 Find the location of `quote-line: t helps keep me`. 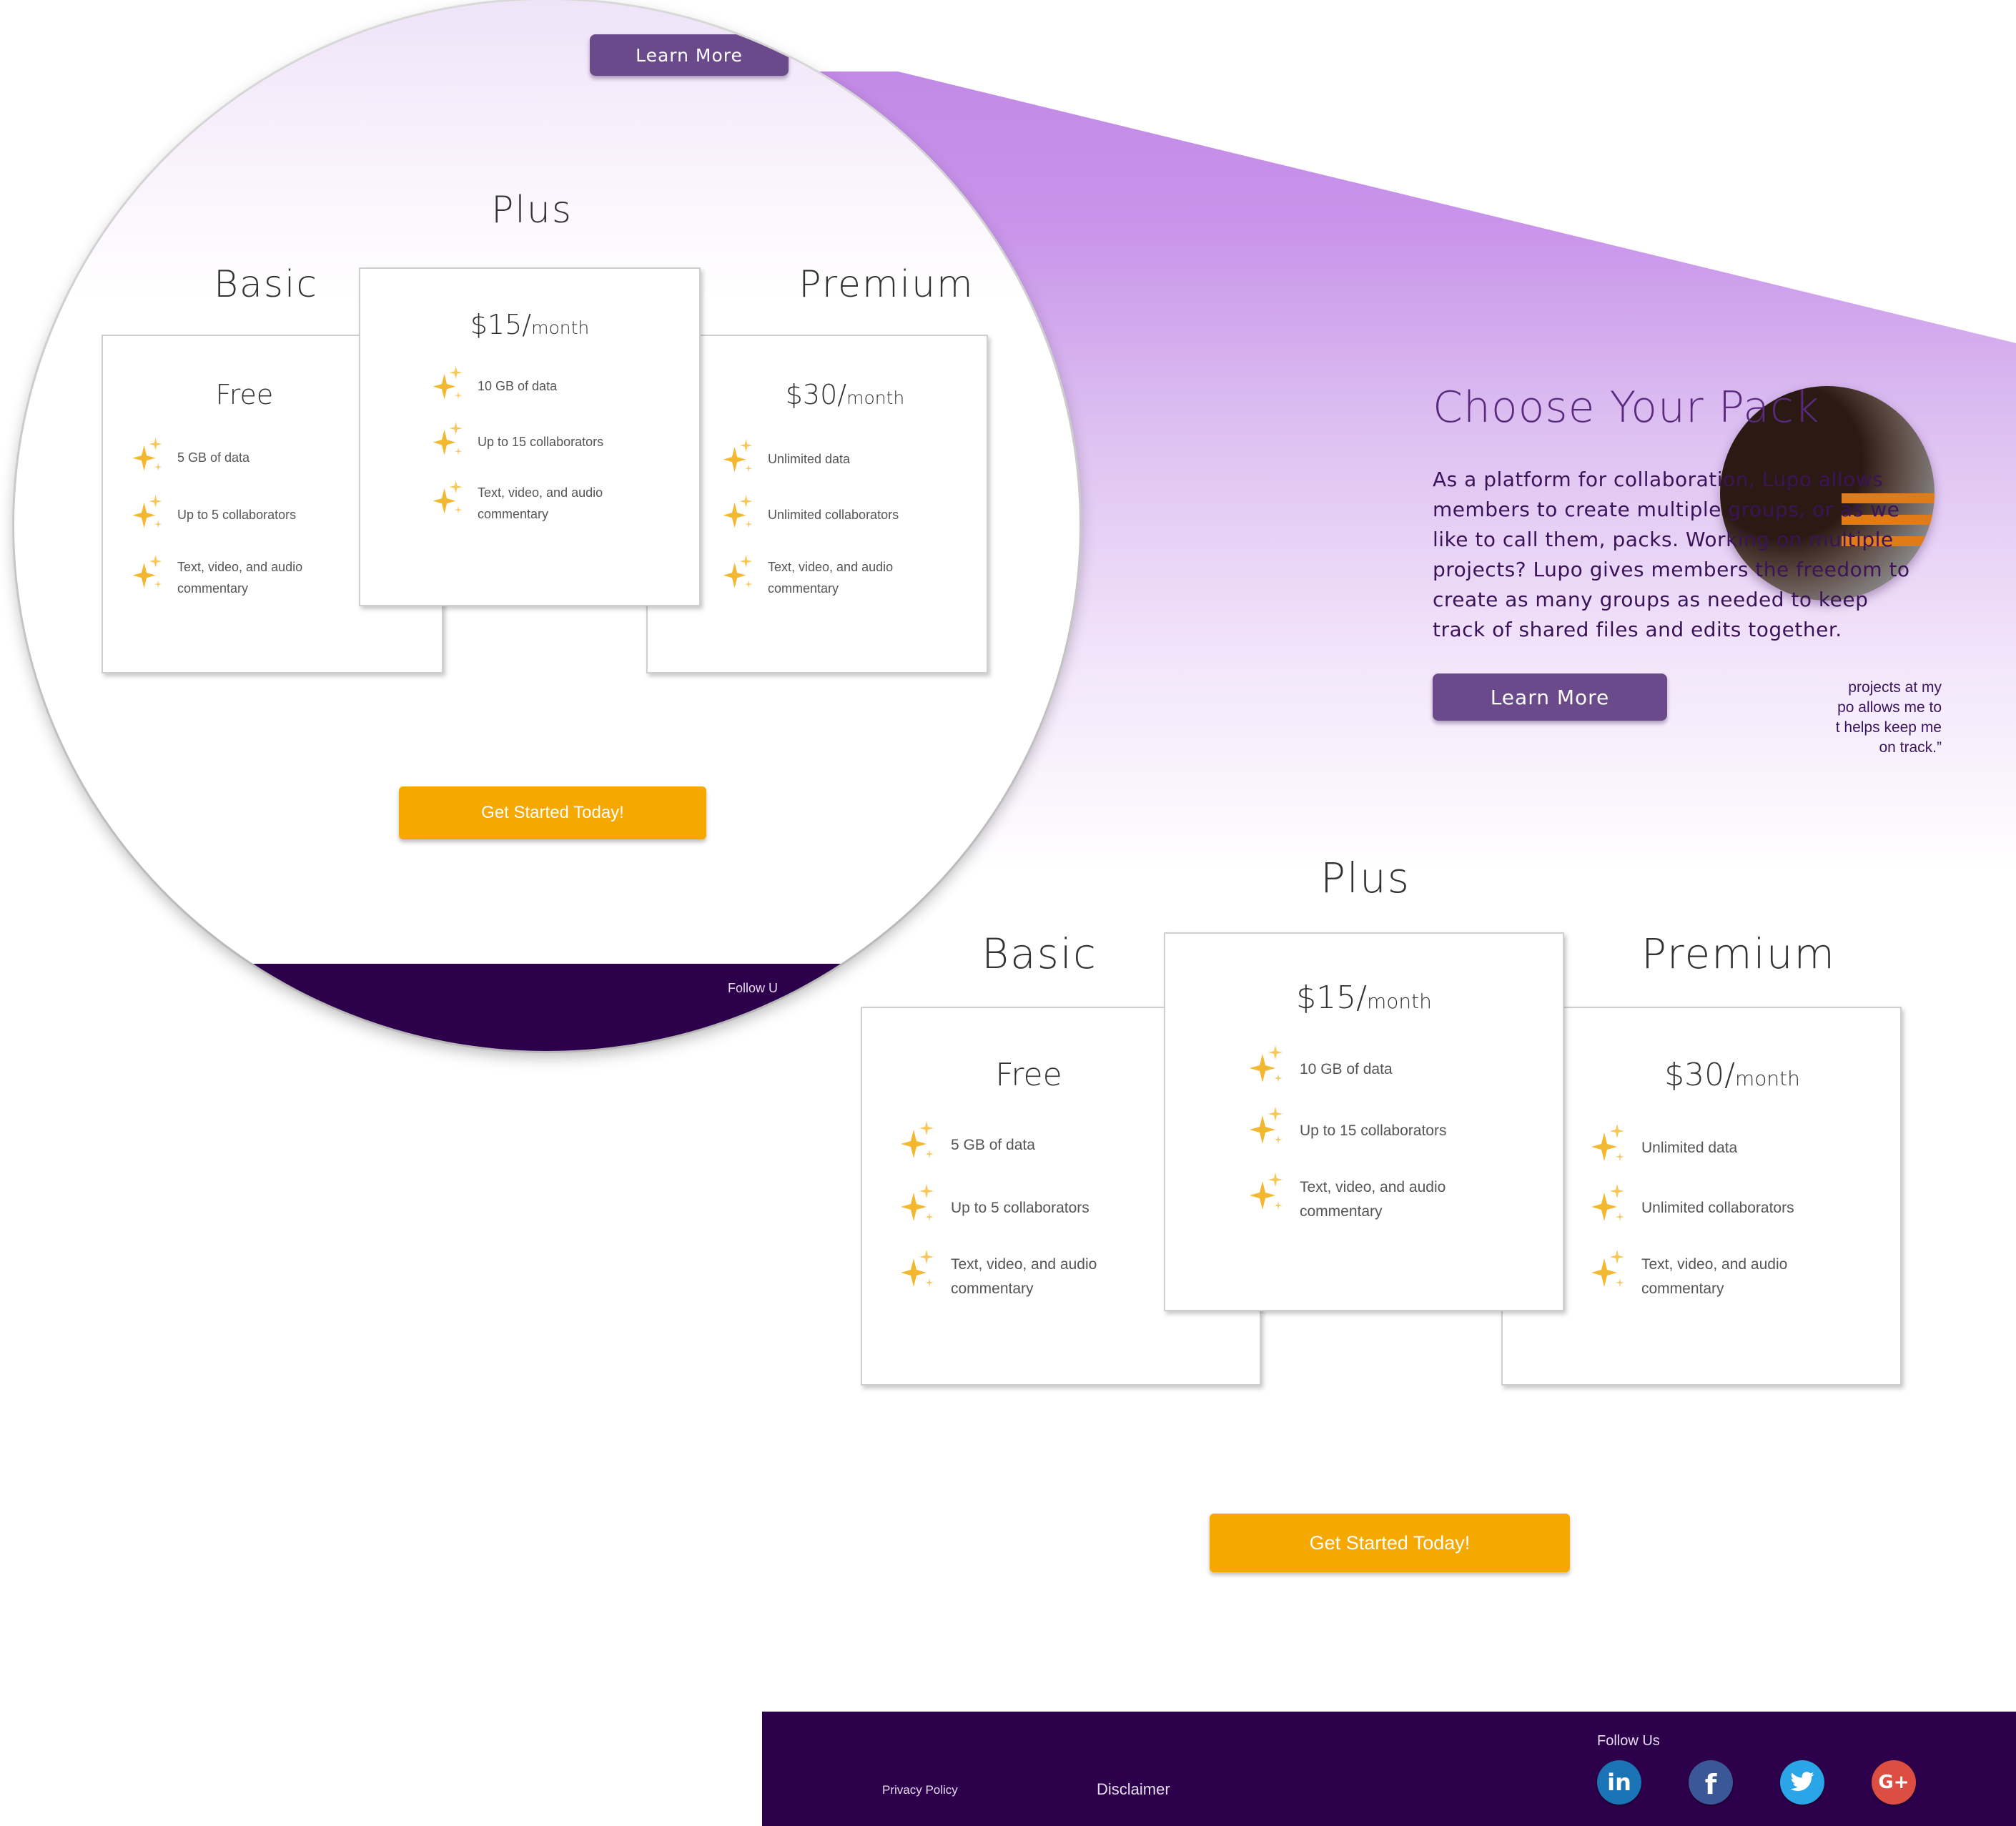

quote-line: t helps keep me is located at coordinates (1889, 728).